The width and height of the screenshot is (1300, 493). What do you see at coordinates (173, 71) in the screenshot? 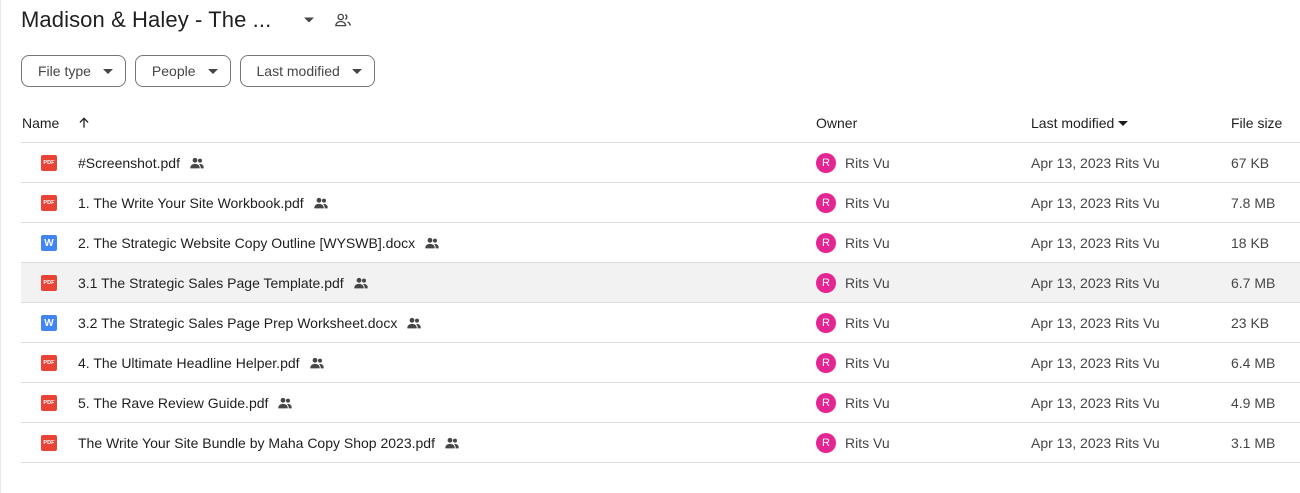
I see `people-filter-label: People` at bounding box center [173, 71].